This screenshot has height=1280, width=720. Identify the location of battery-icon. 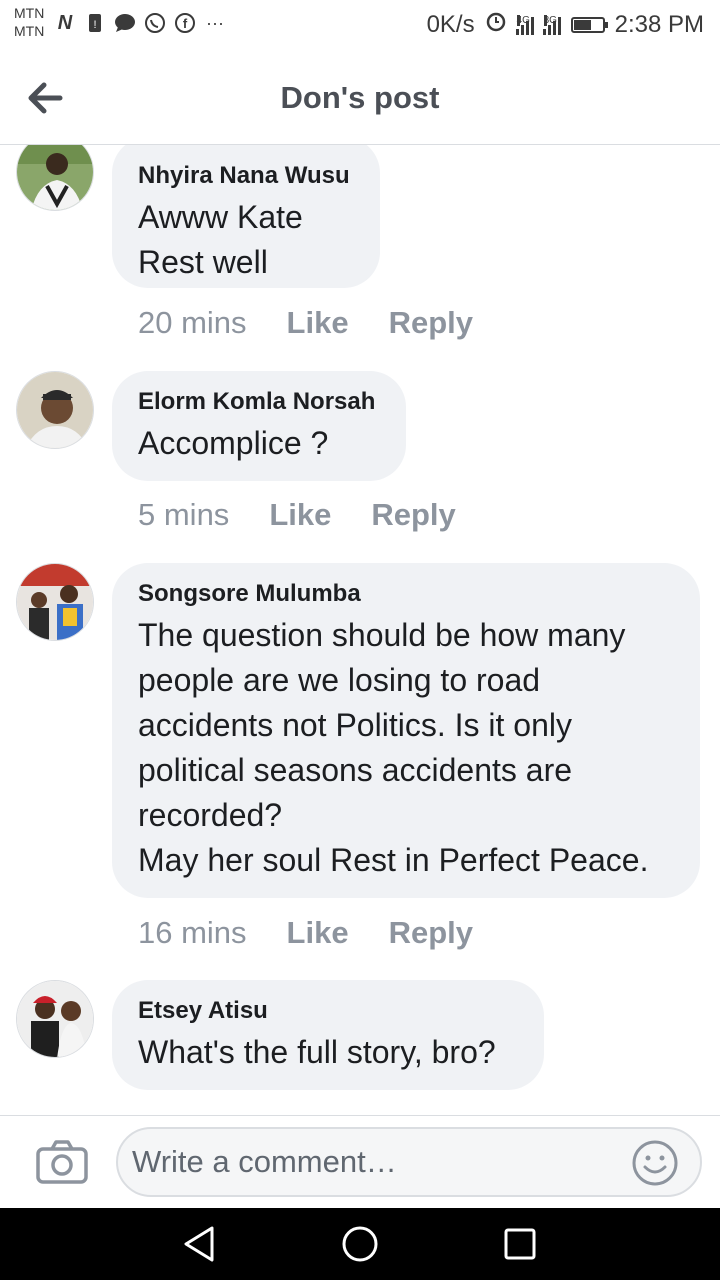
(589, 24).